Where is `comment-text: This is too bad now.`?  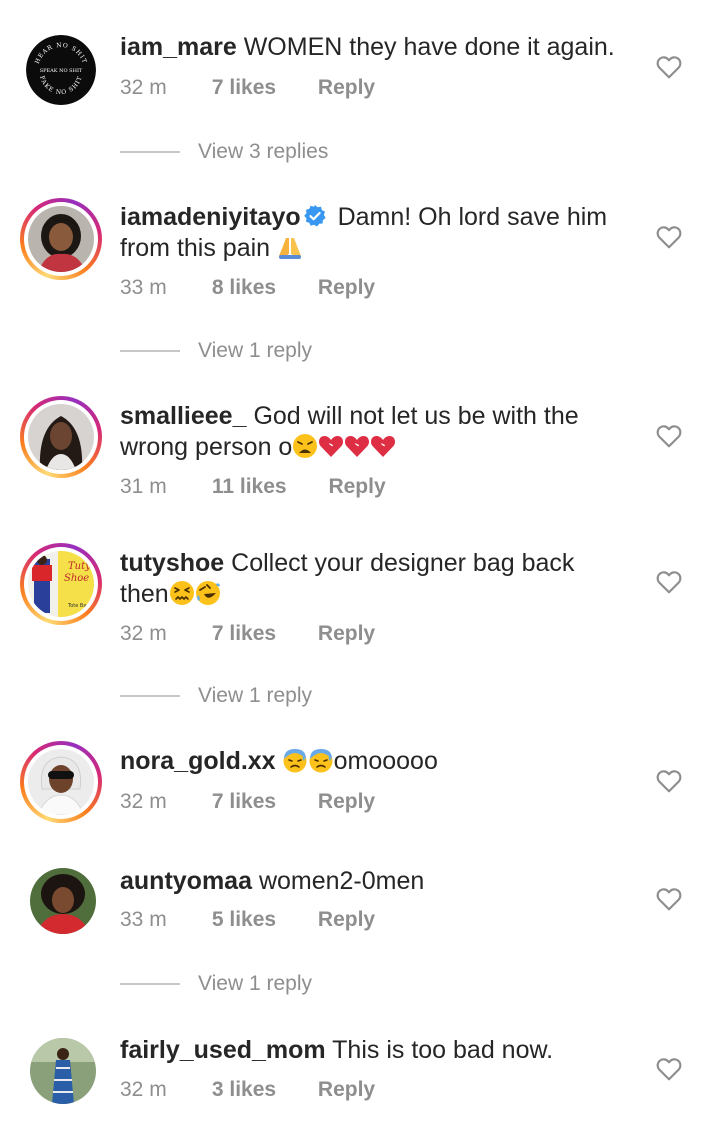 comment-text: This is too bad now. is located at coordinates (443, 1050).